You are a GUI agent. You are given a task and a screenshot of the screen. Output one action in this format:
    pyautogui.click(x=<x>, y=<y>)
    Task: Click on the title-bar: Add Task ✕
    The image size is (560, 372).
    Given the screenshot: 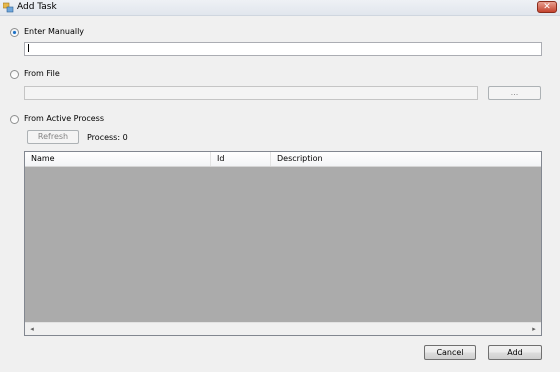 What is the action you would take?
    pyautogui.click(x=280, y=8)
    